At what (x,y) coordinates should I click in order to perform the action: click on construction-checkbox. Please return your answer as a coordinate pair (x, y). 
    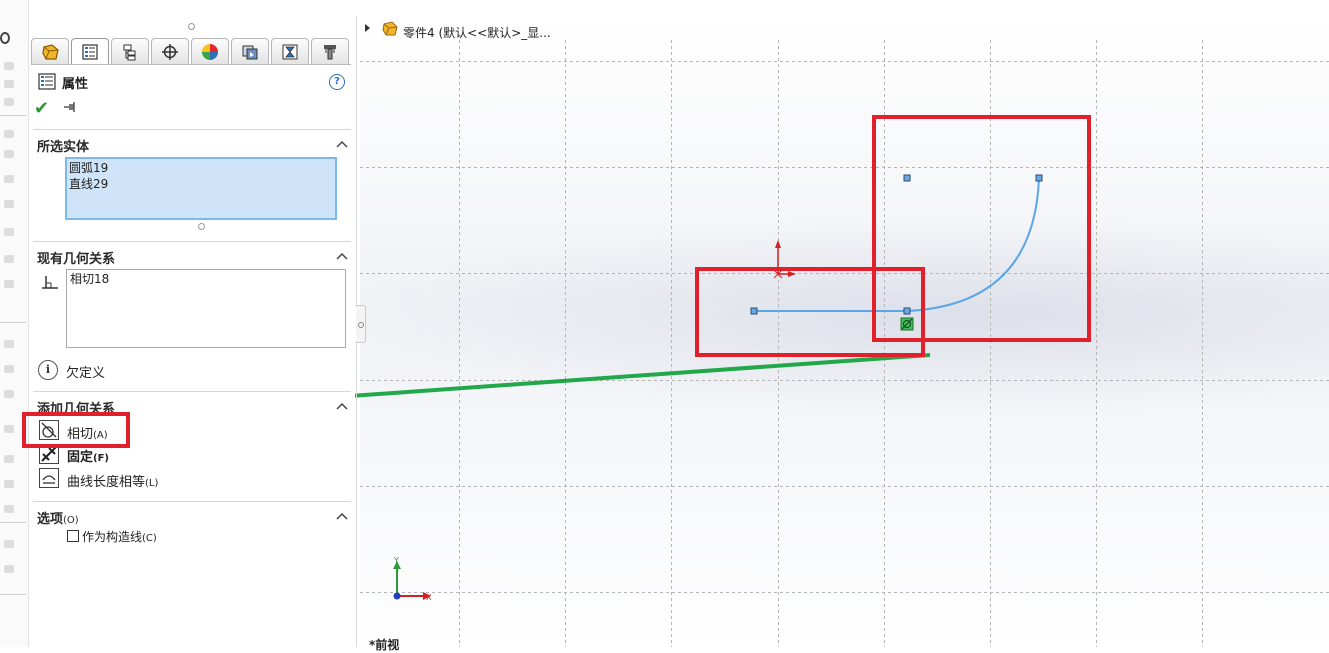
    Looking at the image, I should click on (73, 536).